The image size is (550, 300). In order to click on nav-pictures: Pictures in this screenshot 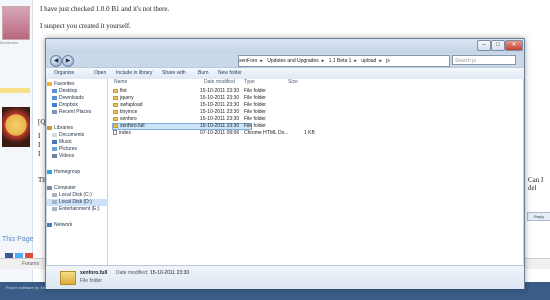, I will do `click(79, 149)`.